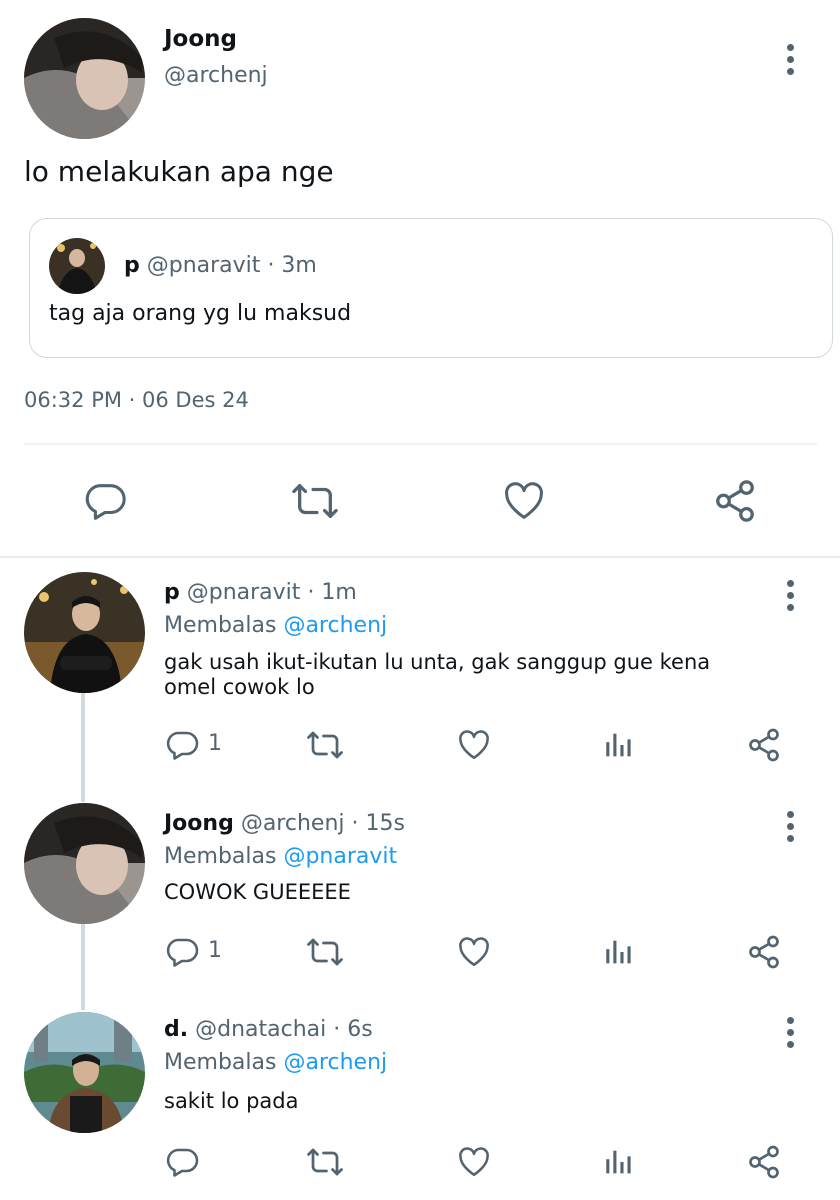 This screenshot has width=840, height=1200. What do you see at coordinates (244, 592) in the screenshot?
I see `reply-author-handle: @pnaravit` at bounding box center [244, 592].